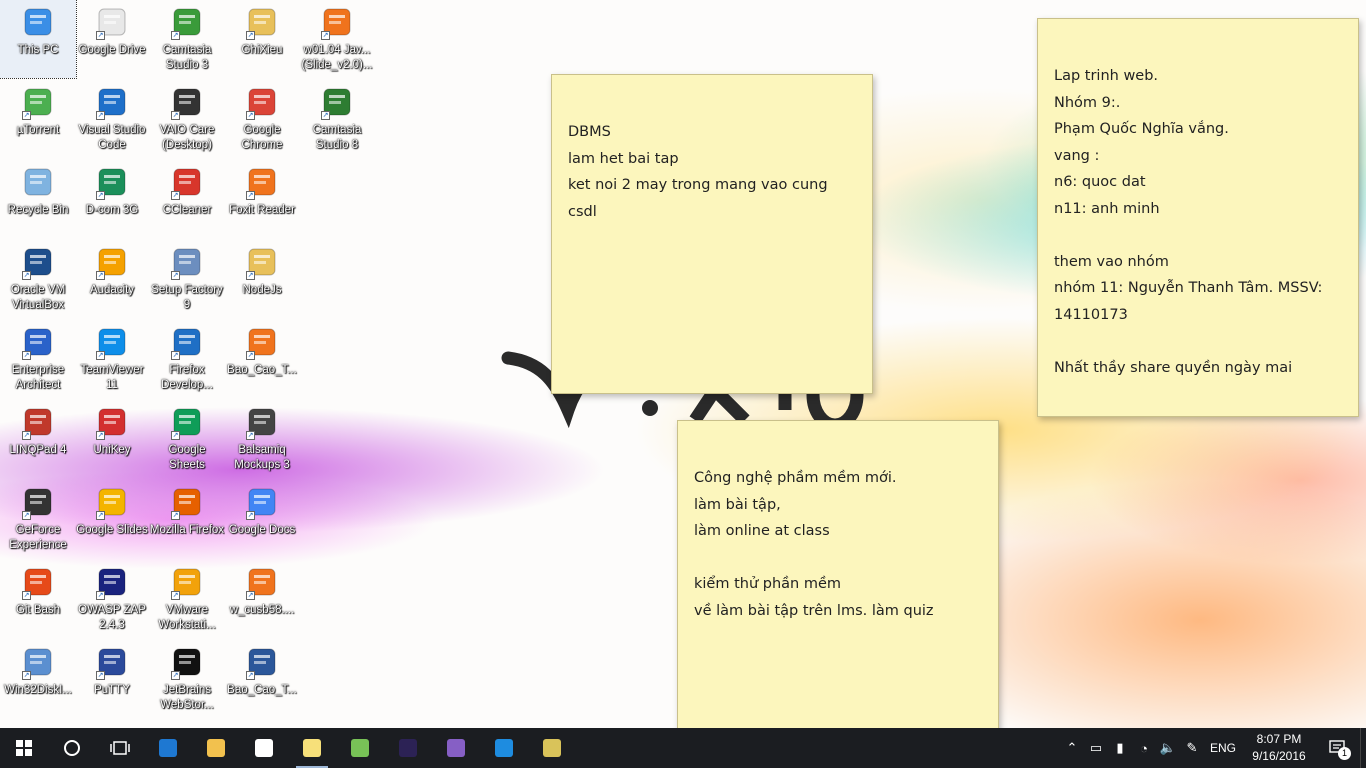 The image size is (1366, 768). Describe the element at coordinates (187, 439) in the screenshot. I see `desktop-icon: ↗ Google Sheets` at that location.